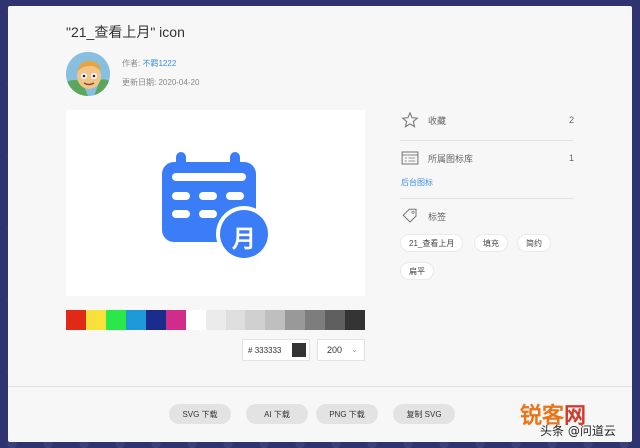  Describe the element at coordinates (354, 349) in the screenshot. I see `chevron-down-icon: ⌄` at that location.